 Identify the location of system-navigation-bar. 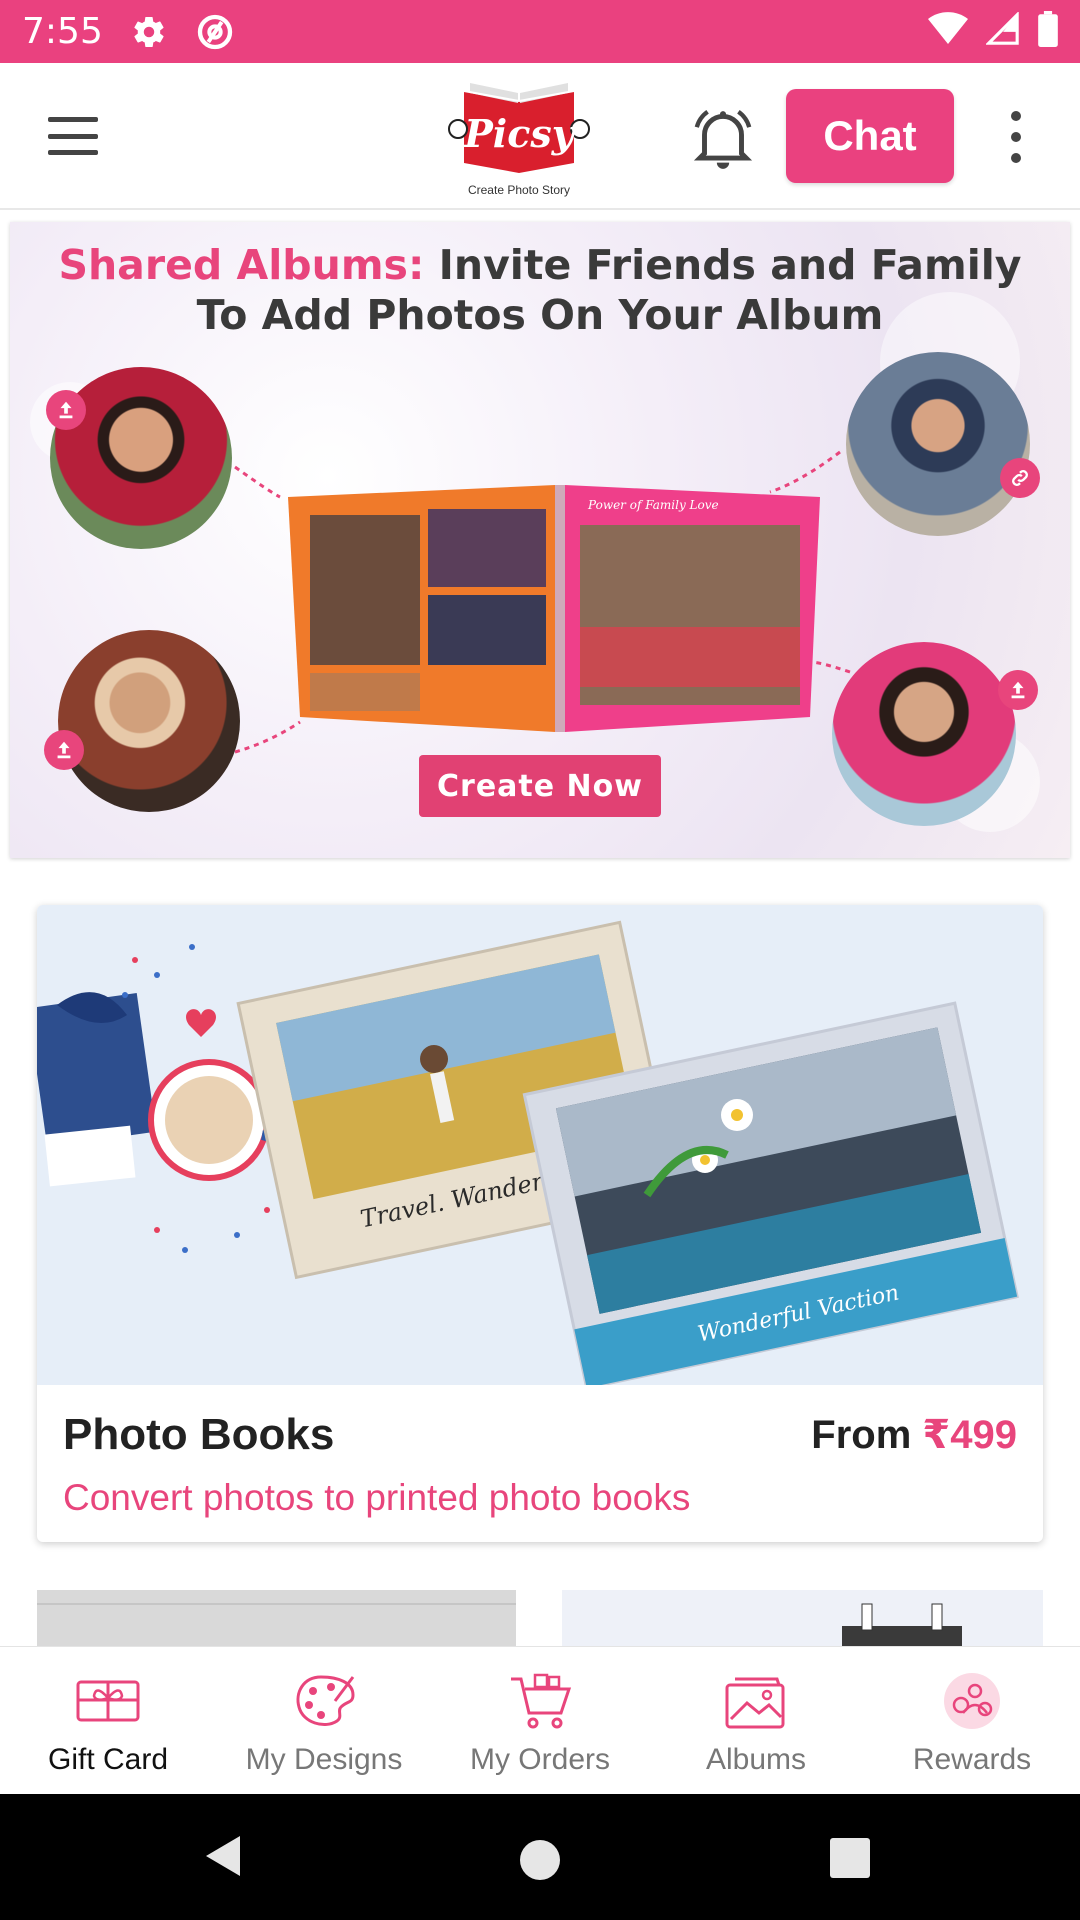
(540, 1857).